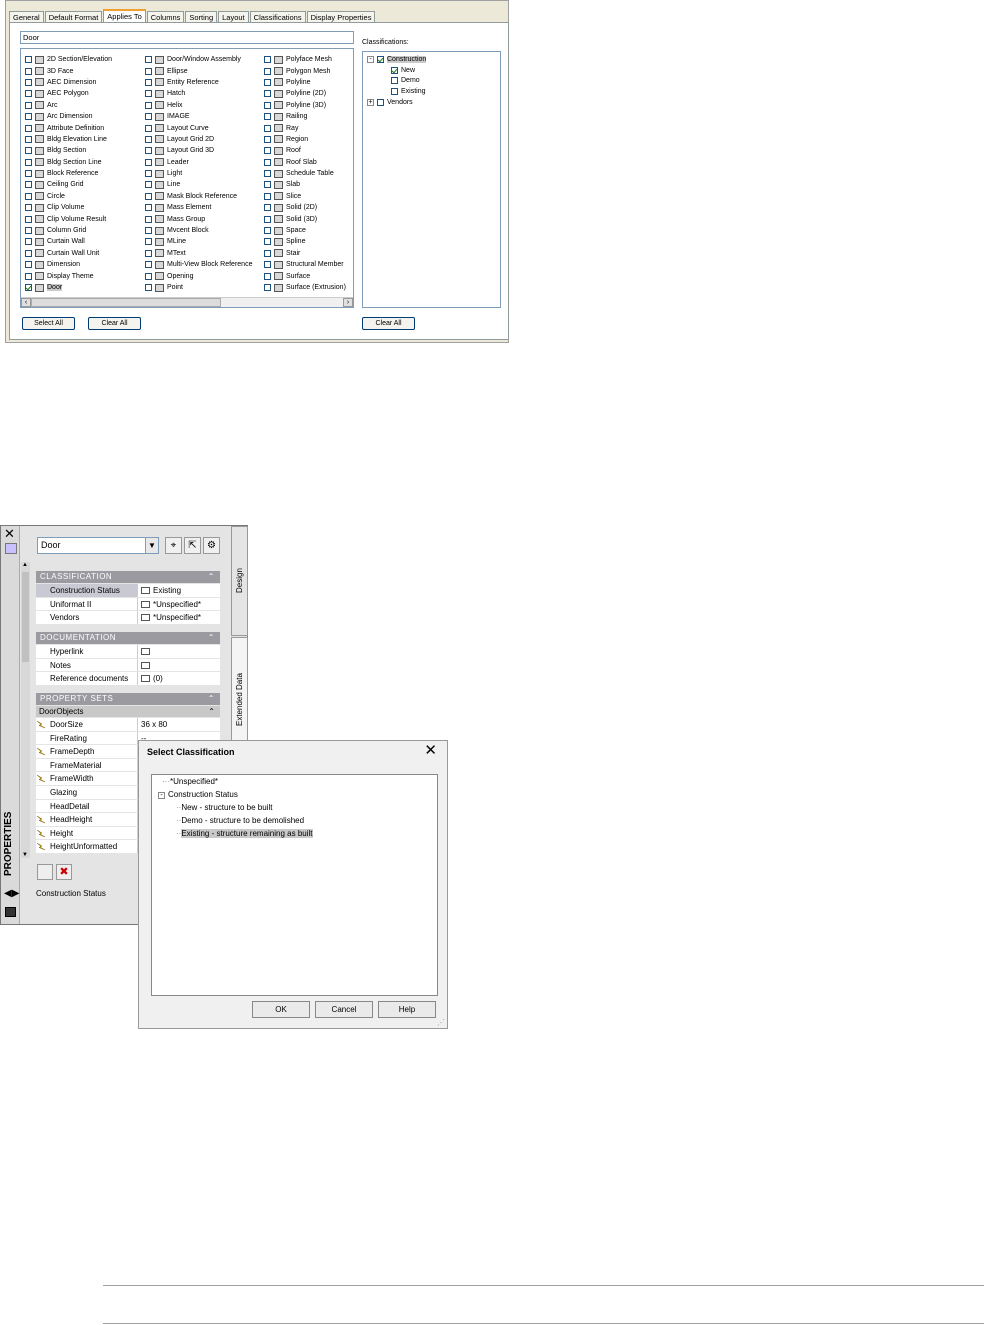  I want to click on object-type-item: Stair, so click(305, 253).